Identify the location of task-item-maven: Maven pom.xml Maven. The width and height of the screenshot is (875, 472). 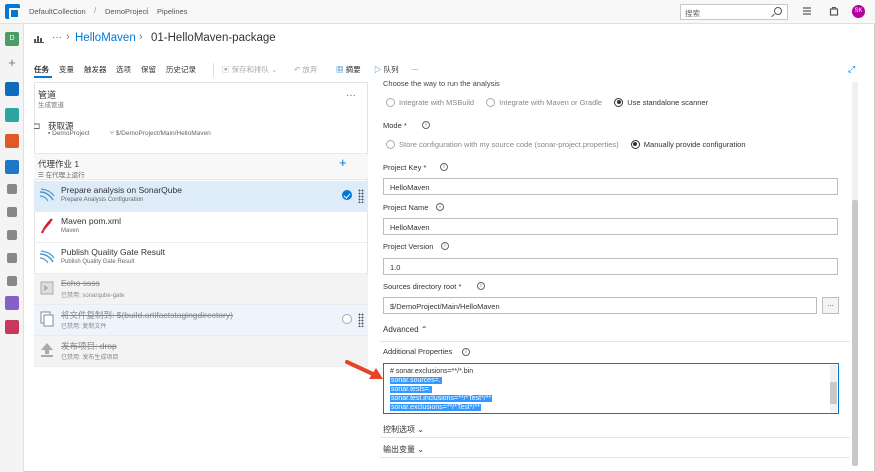
(201, 227).